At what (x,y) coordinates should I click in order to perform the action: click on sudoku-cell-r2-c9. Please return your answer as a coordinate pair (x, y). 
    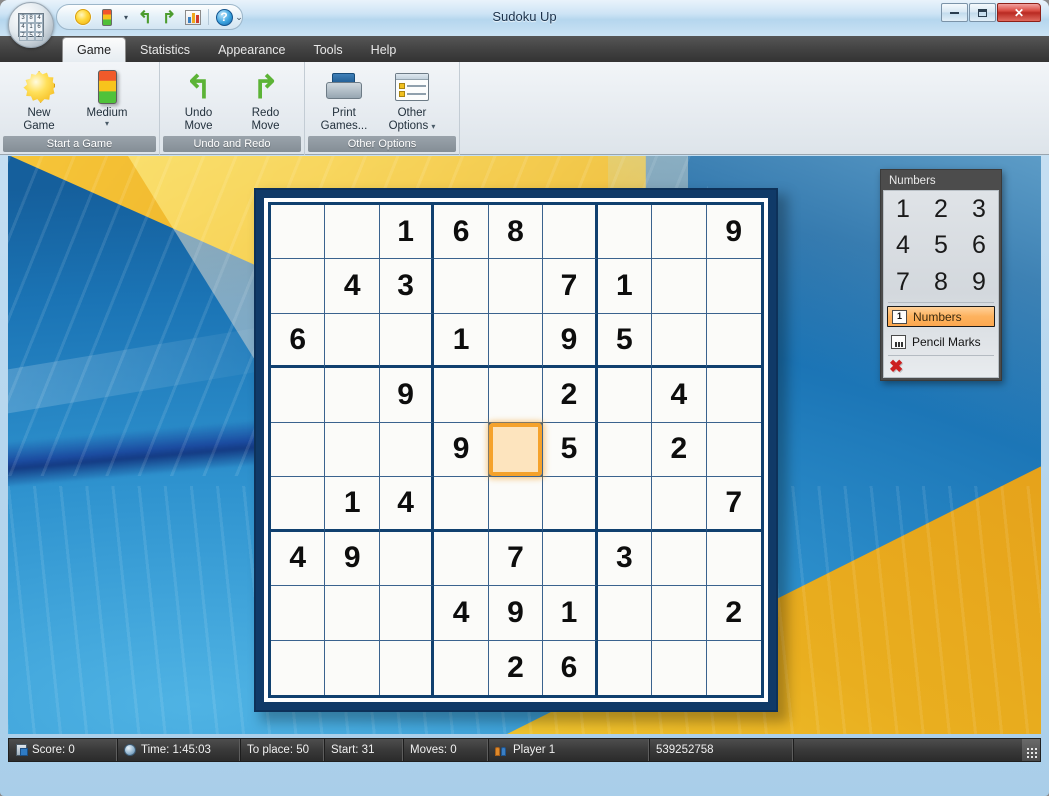
    Looking at the image, I should click on (733, 286).